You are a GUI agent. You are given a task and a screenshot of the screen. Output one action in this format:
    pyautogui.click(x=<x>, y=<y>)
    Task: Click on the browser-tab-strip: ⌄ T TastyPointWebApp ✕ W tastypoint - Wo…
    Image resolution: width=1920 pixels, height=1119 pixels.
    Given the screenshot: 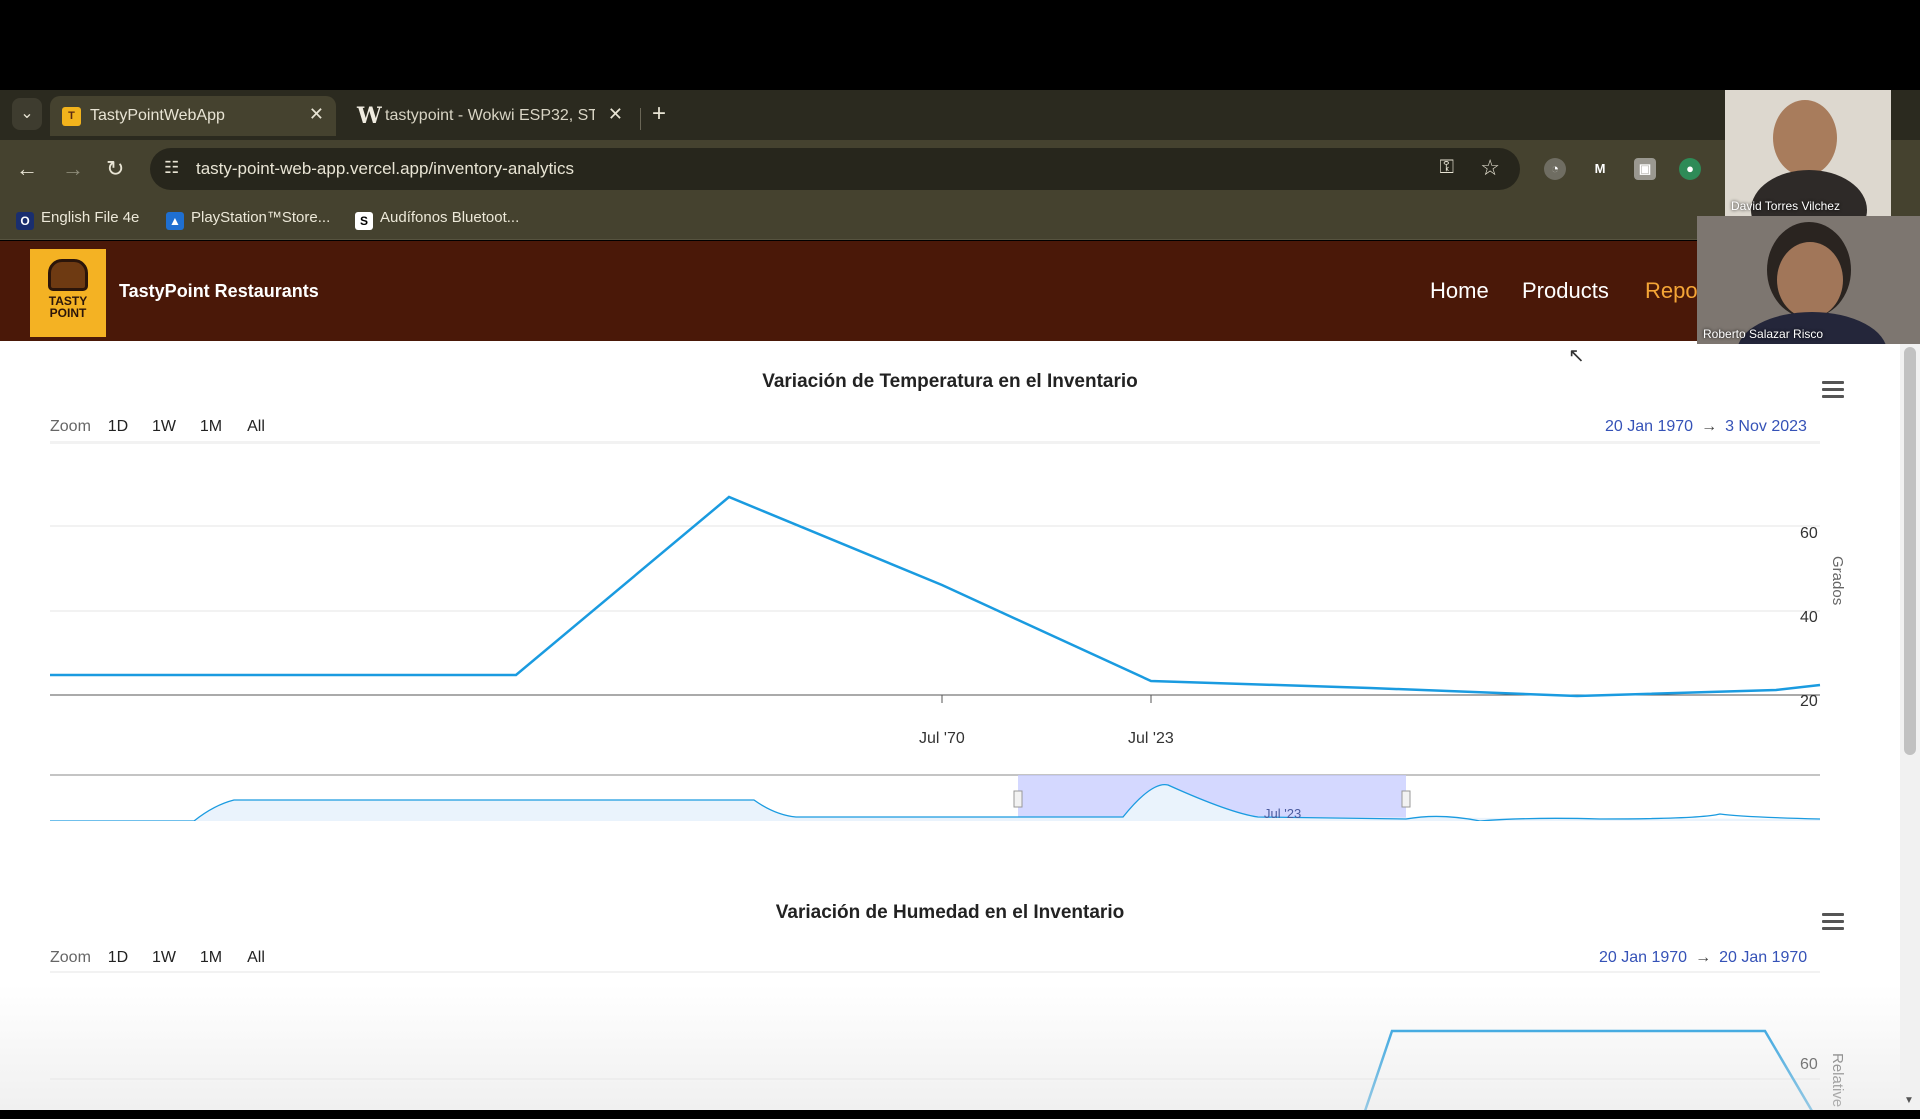 What is the action you would take?
    pyautogui.click(x=960, y=115)
    